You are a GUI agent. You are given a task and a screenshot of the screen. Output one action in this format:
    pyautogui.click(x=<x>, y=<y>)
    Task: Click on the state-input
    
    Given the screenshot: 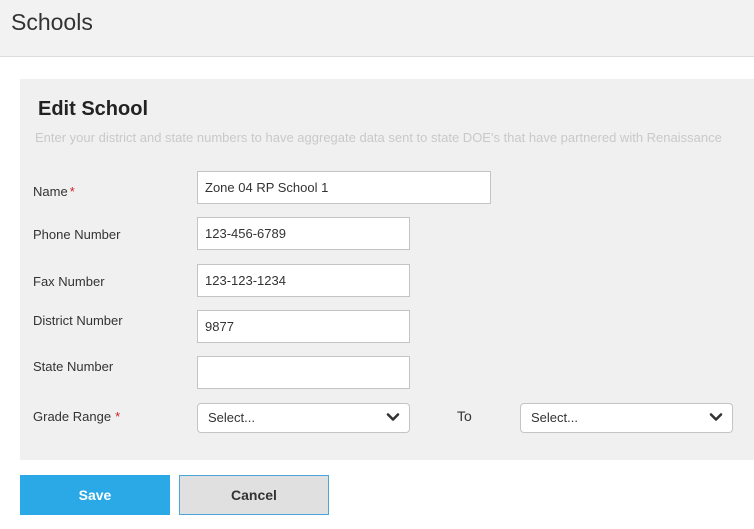 What is the action you would take?
    pyautogui.click(x=303, y=372)
    